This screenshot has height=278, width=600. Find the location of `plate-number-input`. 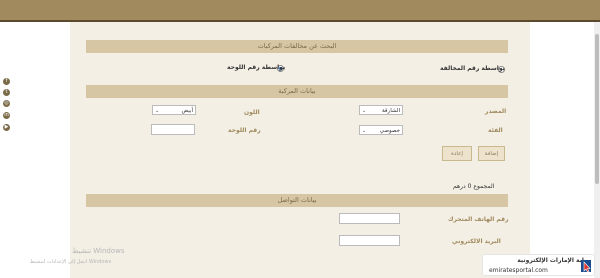

plate-number-input is located at coordinates (173, 129).